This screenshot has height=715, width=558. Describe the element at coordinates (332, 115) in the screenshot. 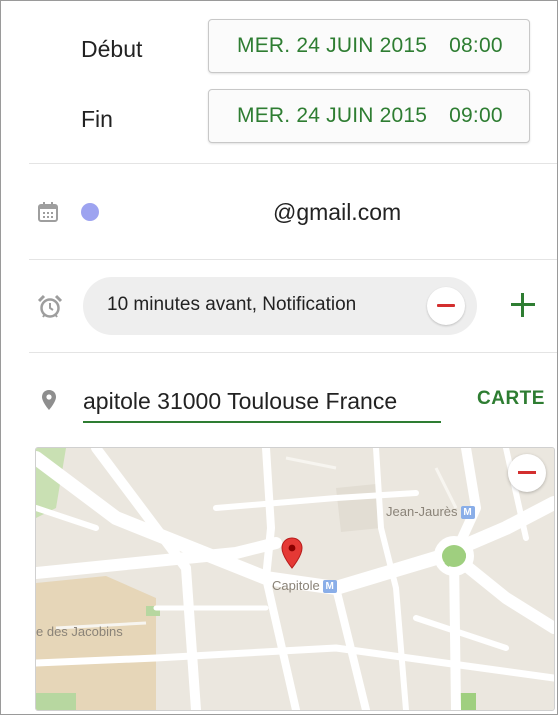

I see `end-date: MER. 24 JUIN 2015` at that location.